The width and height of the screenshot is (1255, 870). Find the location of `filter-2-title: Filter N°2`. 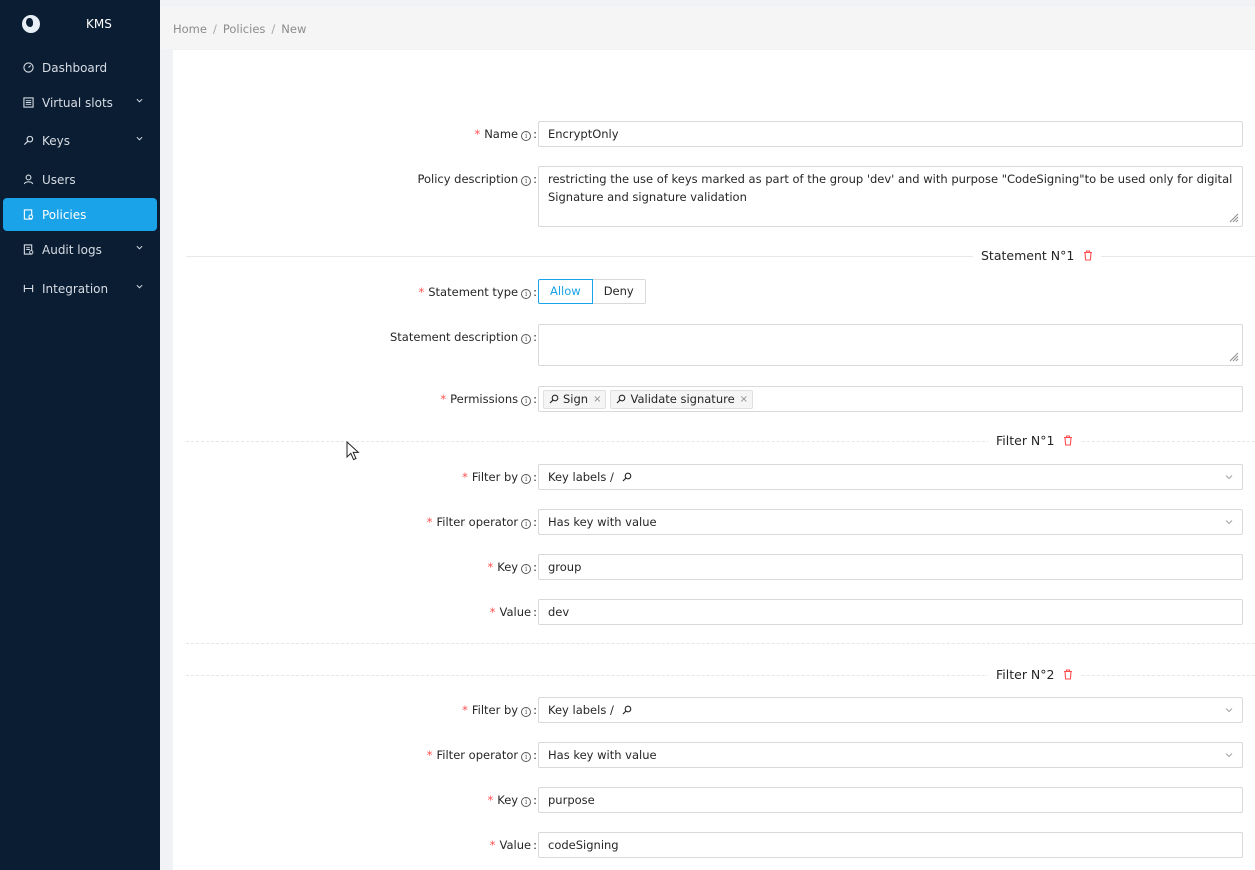

filter-2-title: Filter N°2 is located at coordinates (1035, 674).